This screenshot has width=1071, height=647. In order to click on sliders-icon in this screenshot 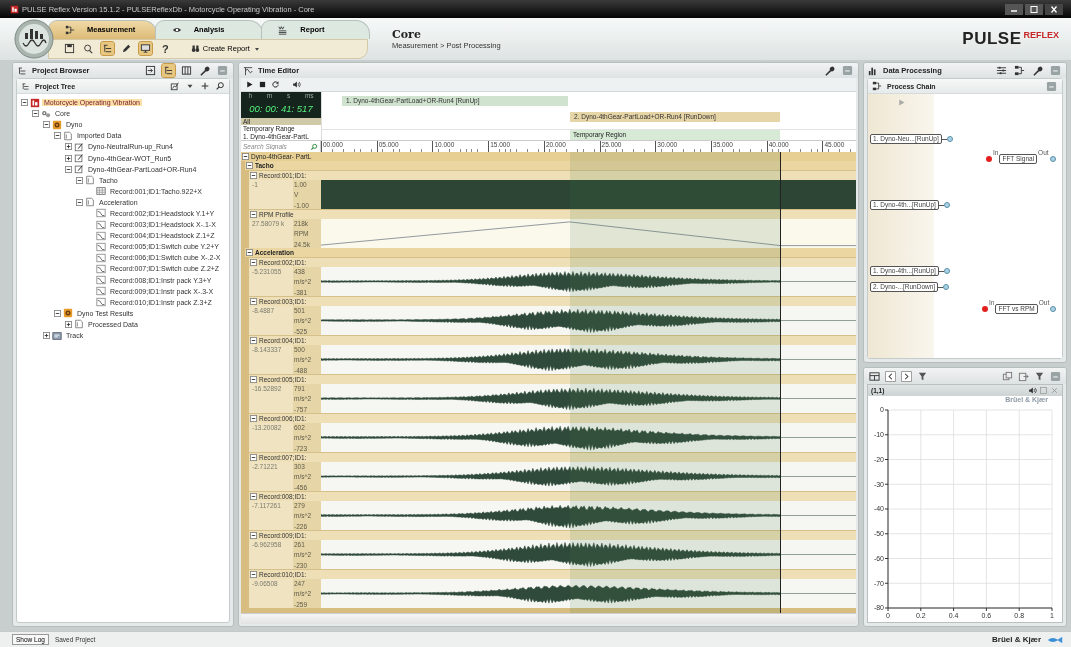, I will do `click(1001, 70)`.